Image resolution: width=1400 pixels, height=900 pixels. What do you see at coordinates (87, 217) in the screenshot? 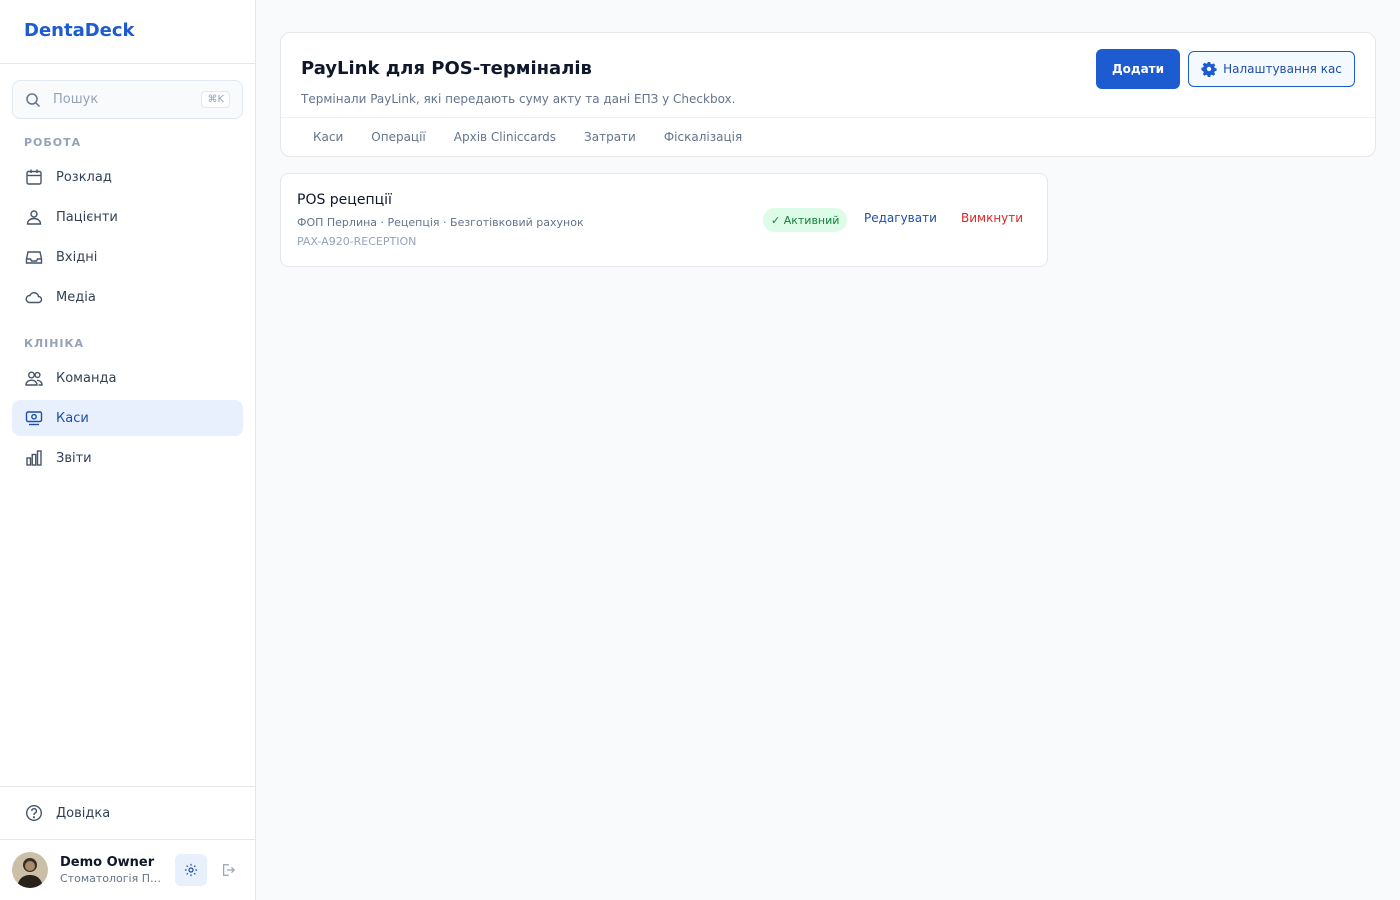
I see `sidebar-item-label: Пацієнти` at bounding box center [87, 217].